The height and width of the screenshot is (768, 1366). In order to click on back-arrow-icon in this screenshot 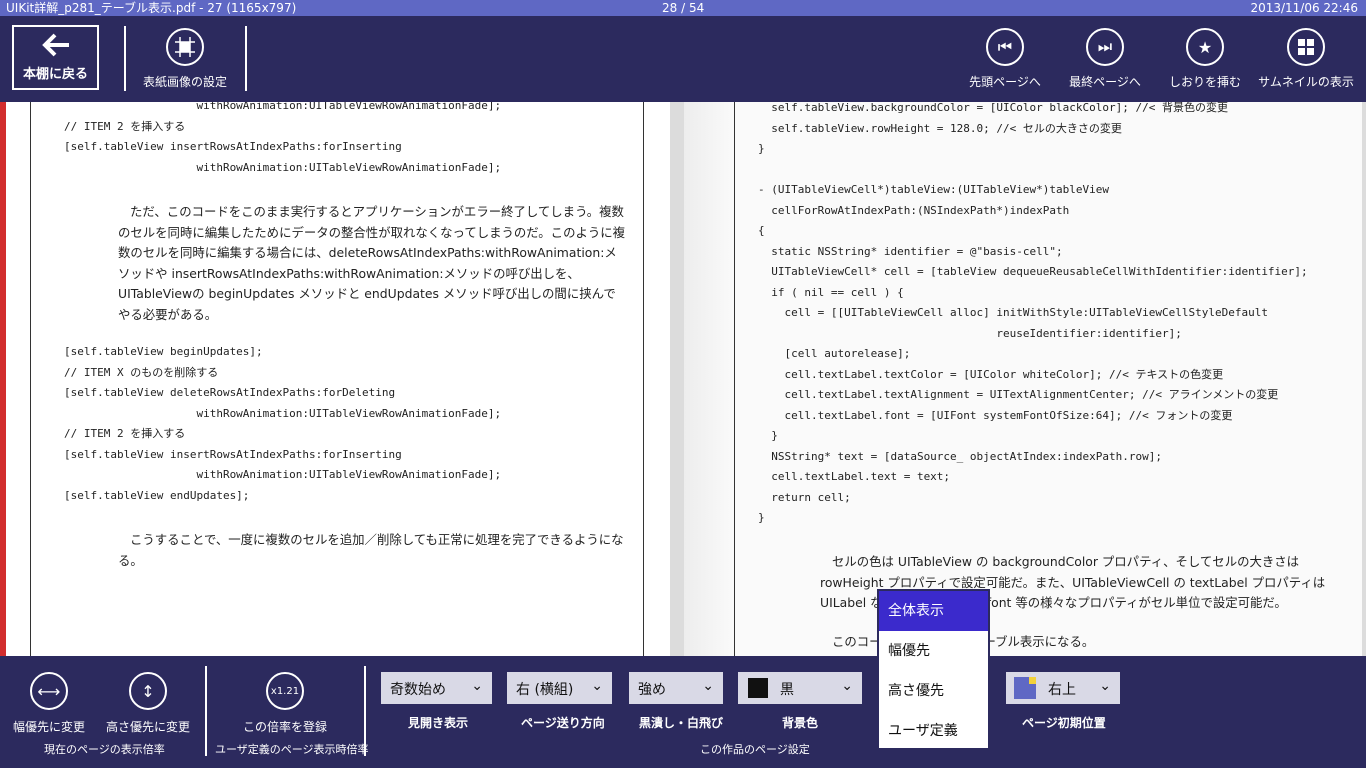, I will do `click(55, 48)`.